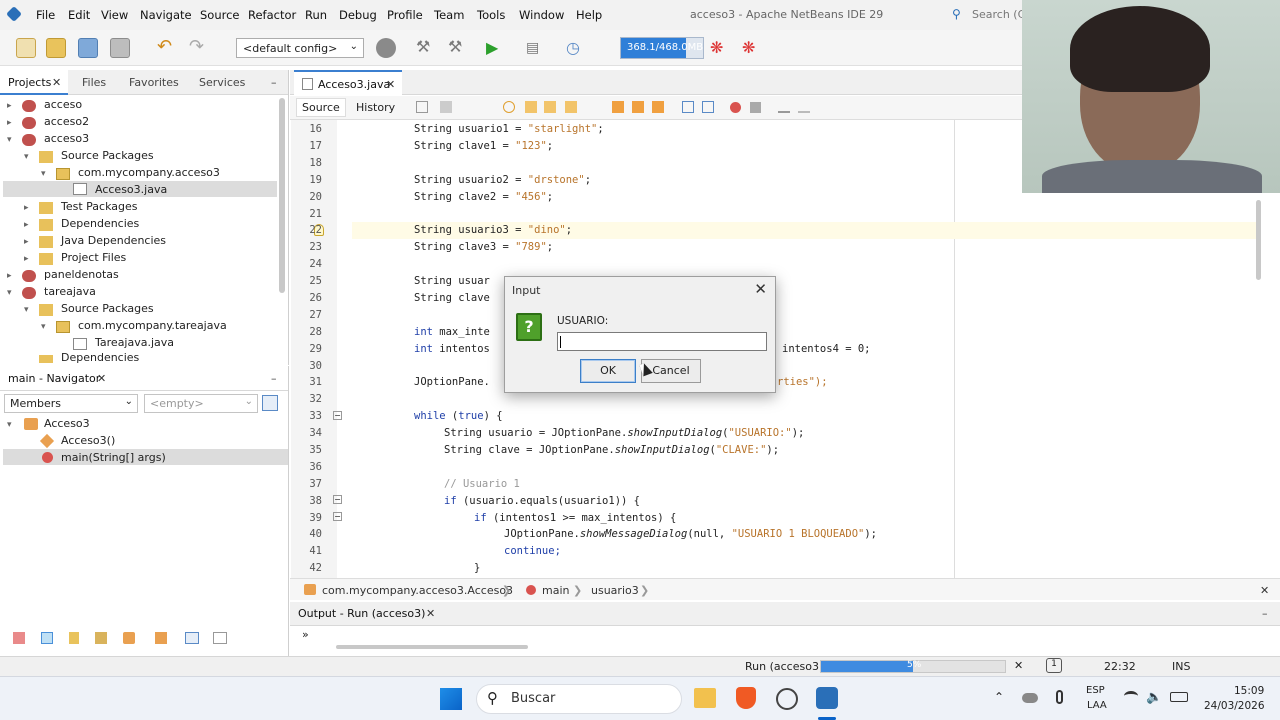 Image resolution: width=1280 pixels, height=720 pixels. I want to click on members-select: Members ⌄, so click(71, 403).